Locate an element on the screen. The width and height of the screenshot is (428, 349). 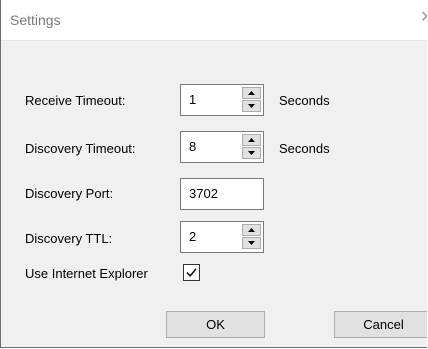
use-ie-checkbox is located at coordinates (191, 272).